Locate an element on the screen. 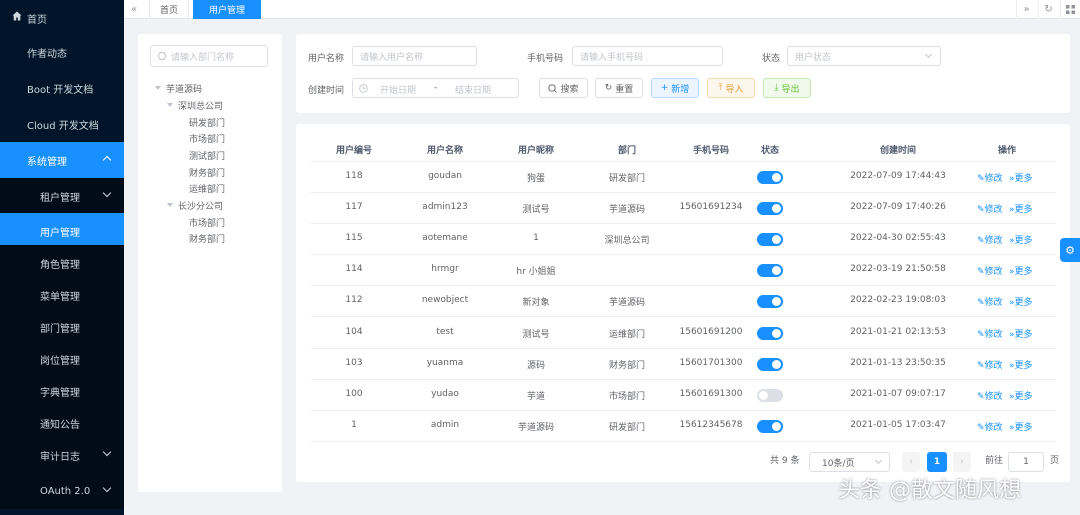 The height and width of the screenshot is (515, 1080). sidebar-item-menus: 菜单管理 is located at coordinates (62, 295).